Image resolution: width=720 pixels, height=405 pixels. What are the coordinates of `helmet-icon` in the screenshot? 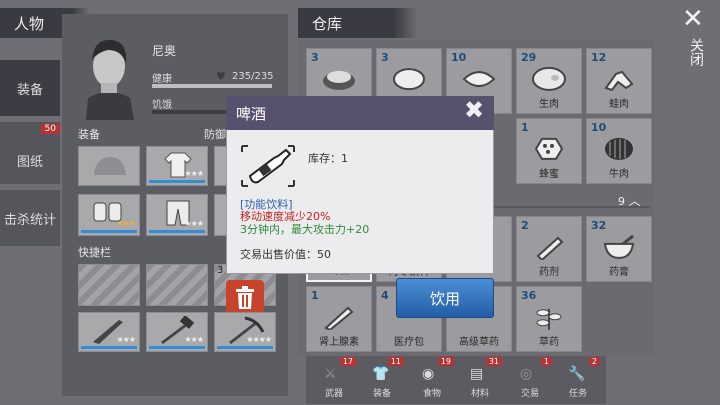 It's located at (110, 166).